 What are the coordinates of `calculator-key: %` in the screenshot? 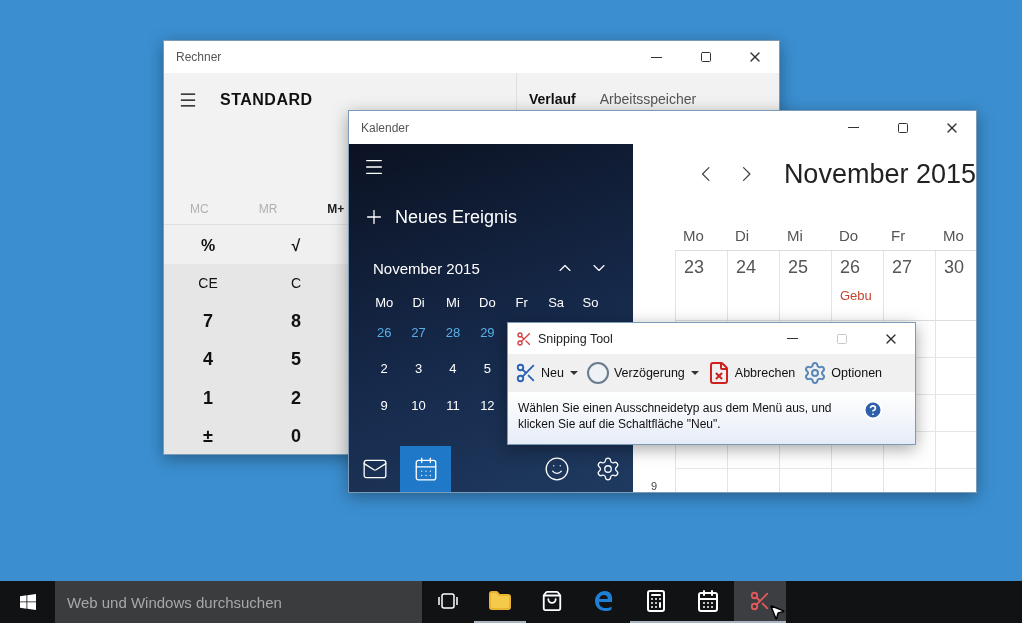 It's located at (208, 246).